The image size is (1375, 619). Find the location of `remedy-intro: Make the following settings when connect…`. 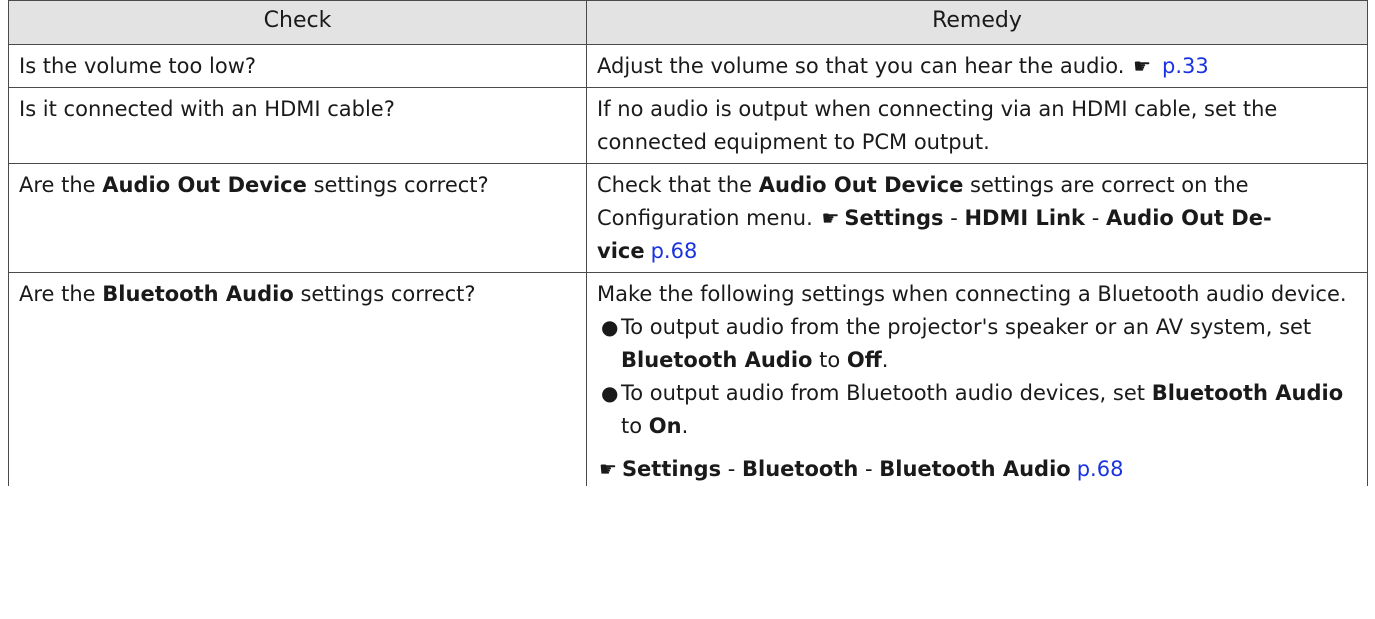

remedy-intro: Make the following settings when connect… is located at coordinates (972, 294).